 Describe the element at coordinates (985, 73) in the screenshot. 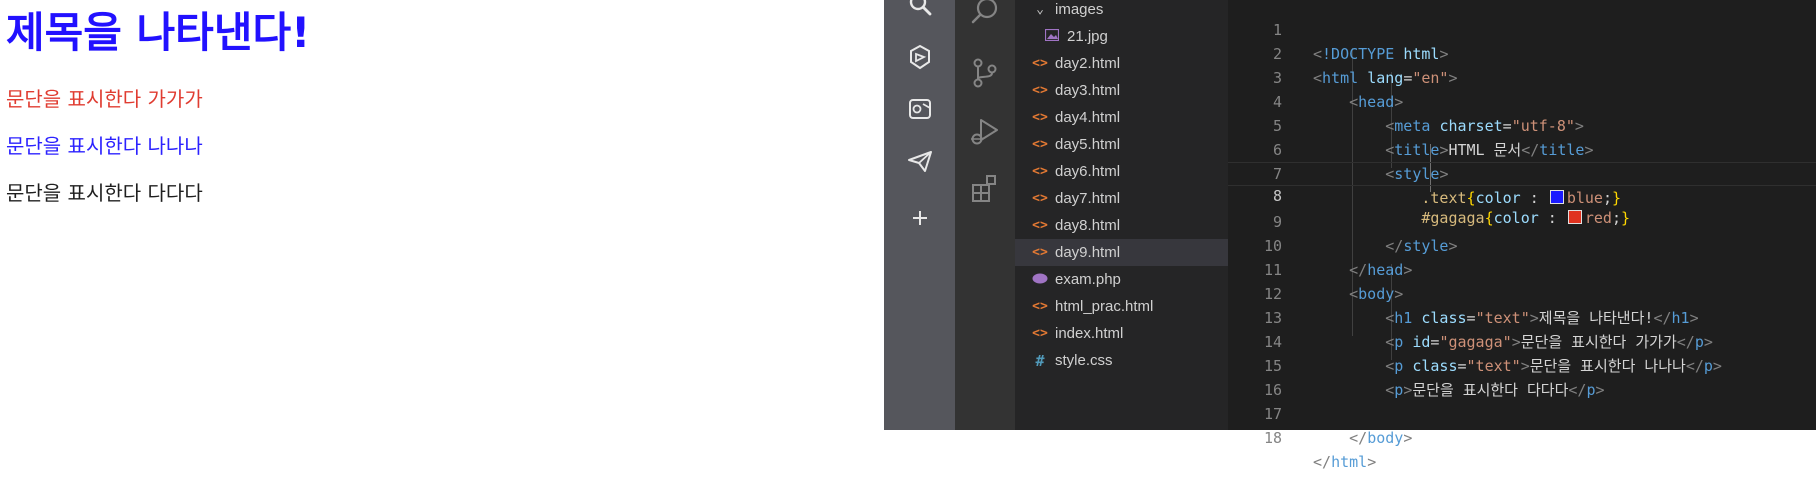

I see `source-control-icon` at that location.